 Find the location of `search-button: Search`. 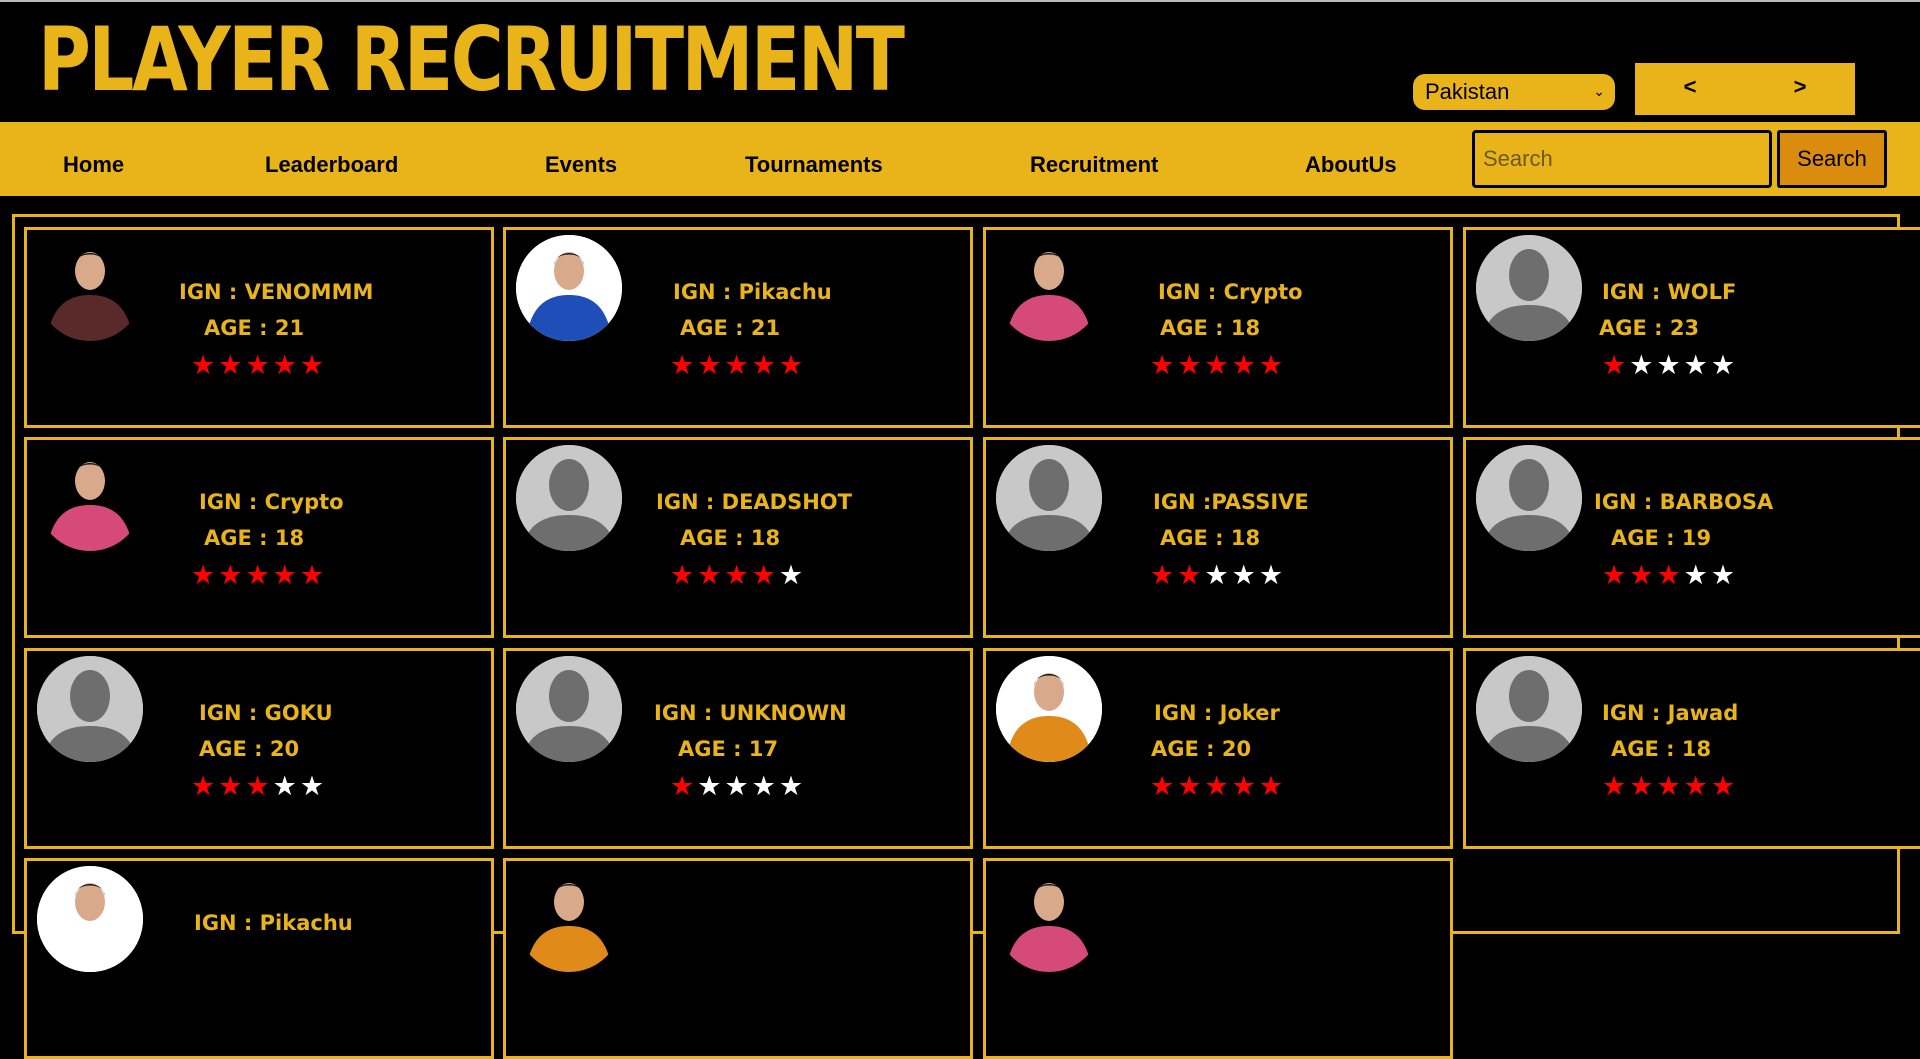

search-button: Search is located at coordinates (1832, 159).